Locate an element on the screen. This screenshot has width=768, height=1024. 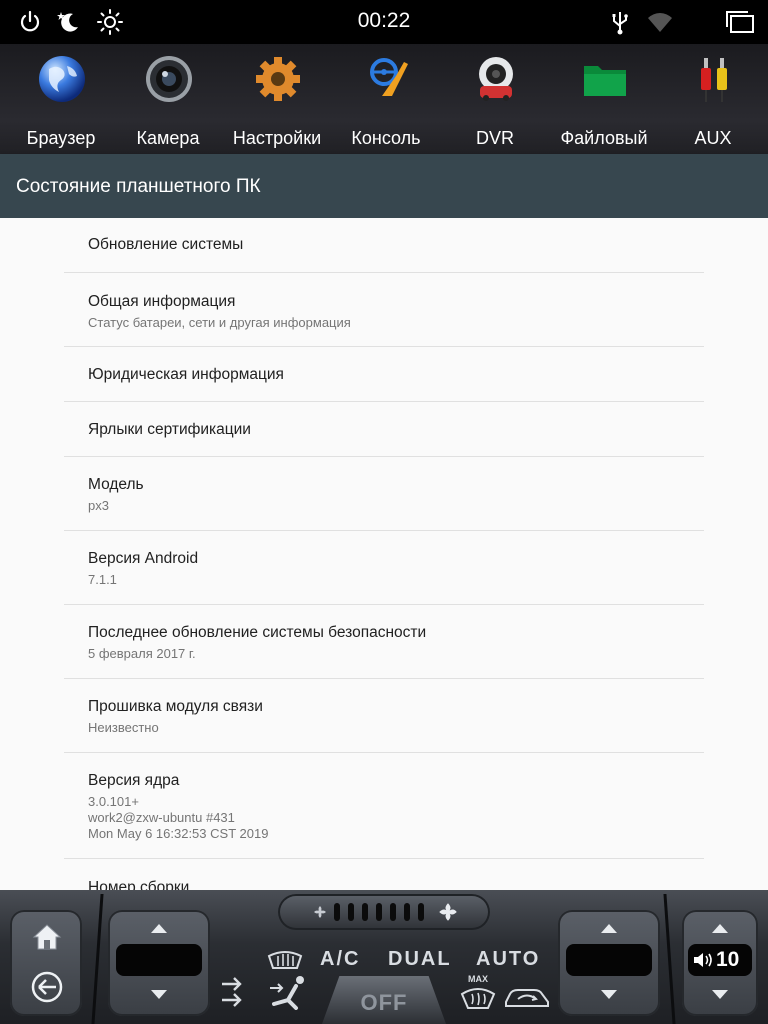
list-item-subtitle: Статус батареи, сети и другая информация is located at coordinates (219, 322).